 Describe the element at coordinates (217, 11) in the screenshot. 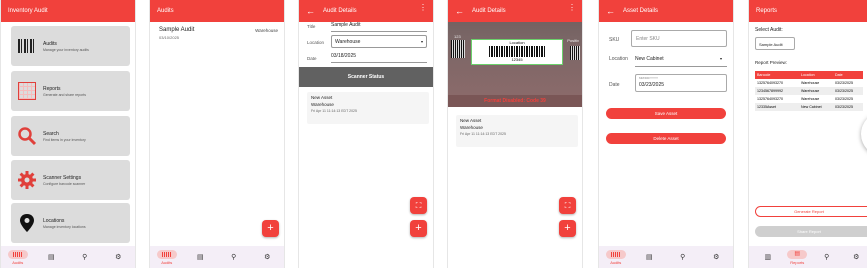

I see `app-bar: Audits` at that location.